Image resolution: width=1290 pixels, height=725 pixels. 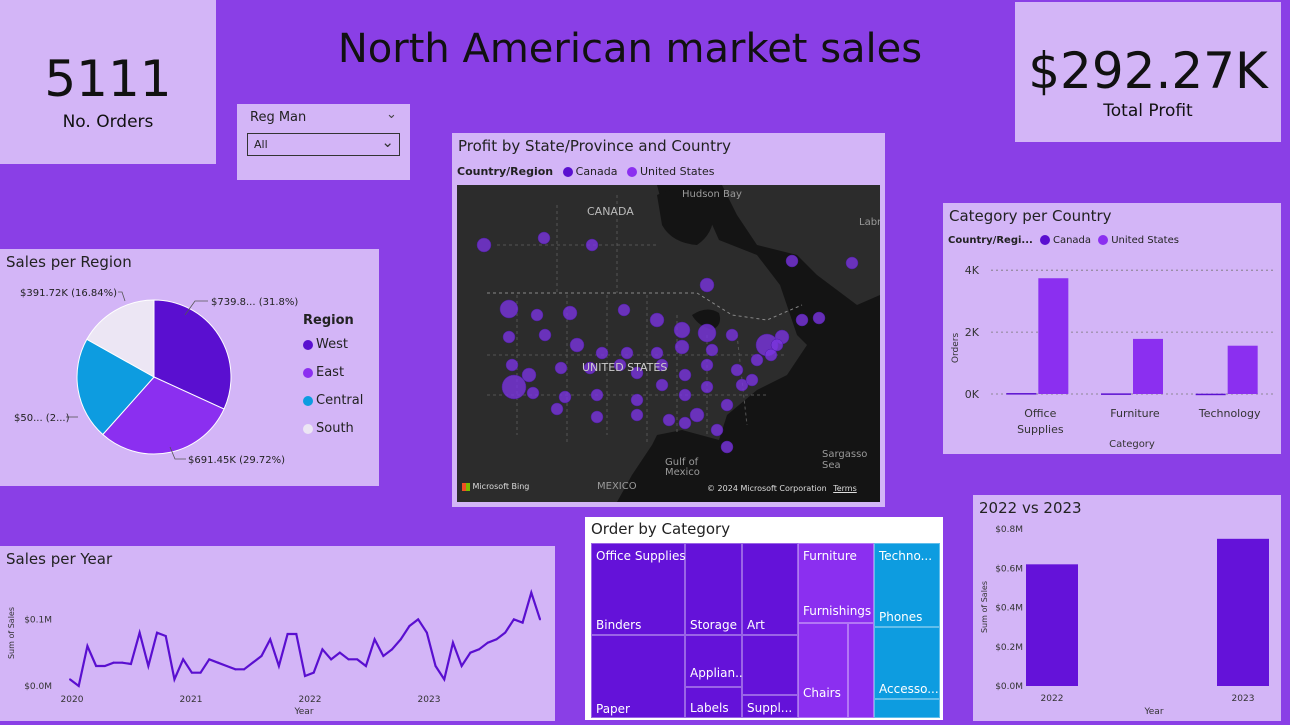 What do you see at coordinates (984, 607) in the screenshot?
I see `year-y-axis-label: Sum of Sales` at bounding box center [984, 607].